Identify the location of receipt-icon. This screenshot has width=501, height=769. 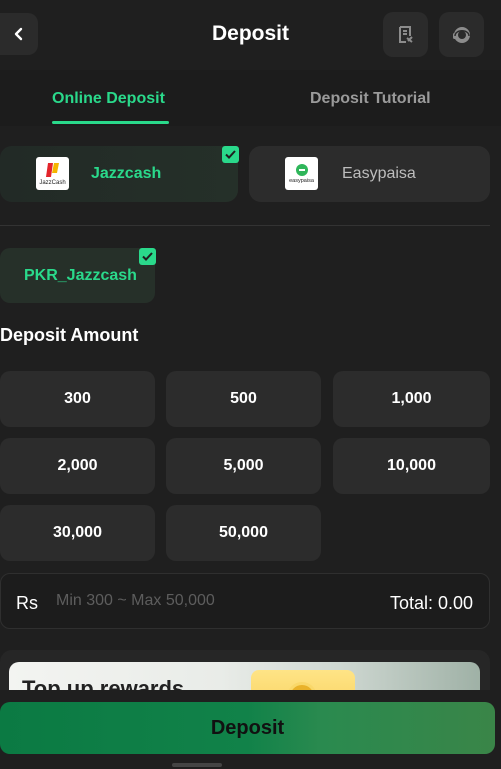
(405, 34).